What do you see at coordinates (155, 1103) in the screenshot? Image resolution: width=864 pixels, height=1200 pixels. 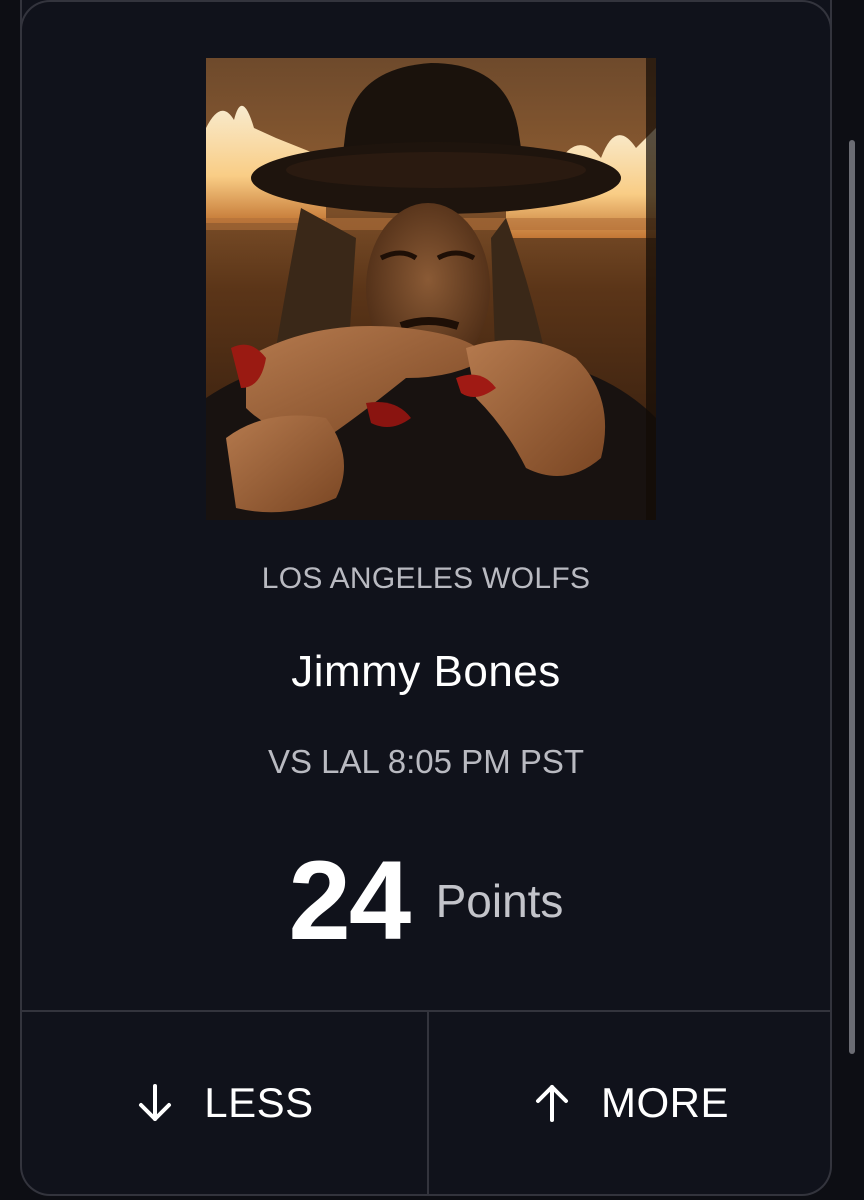 I see `arrow-down-icon` at bounding box center [155, 1103].